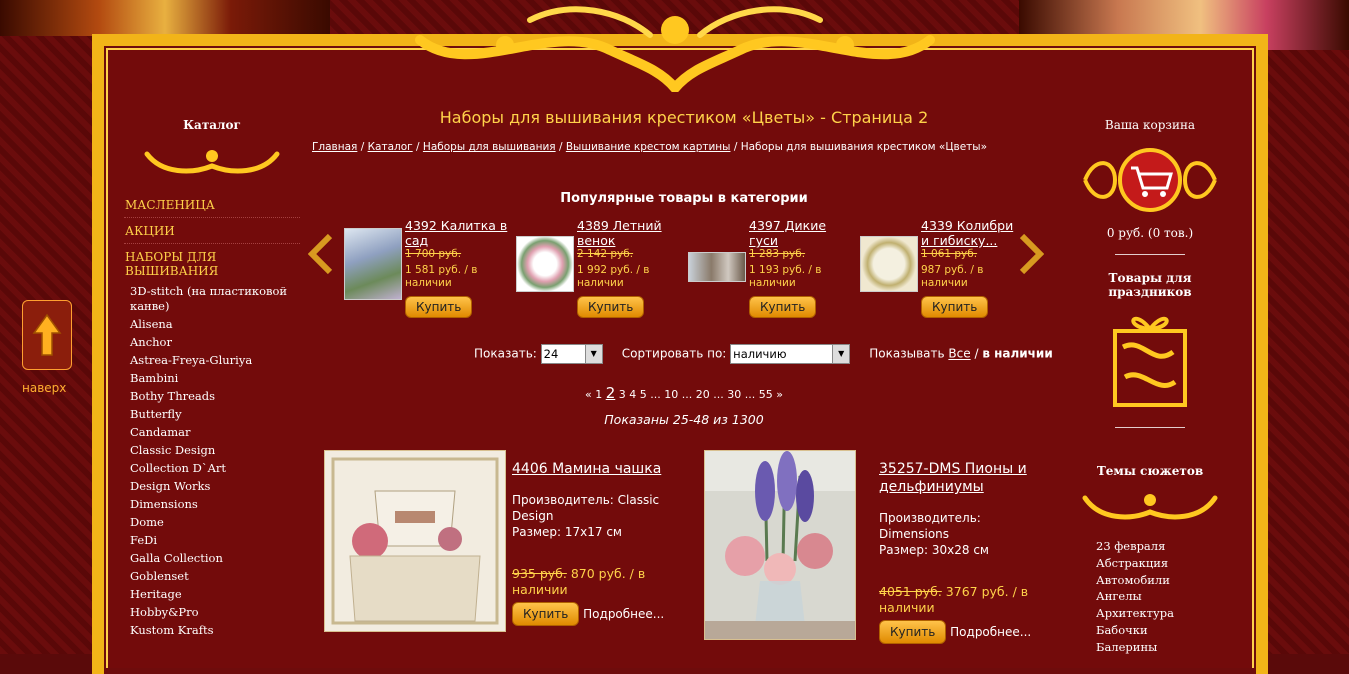  I want to click on cart-summary: 0 руб. (0 тов.), so click(1150, 233).